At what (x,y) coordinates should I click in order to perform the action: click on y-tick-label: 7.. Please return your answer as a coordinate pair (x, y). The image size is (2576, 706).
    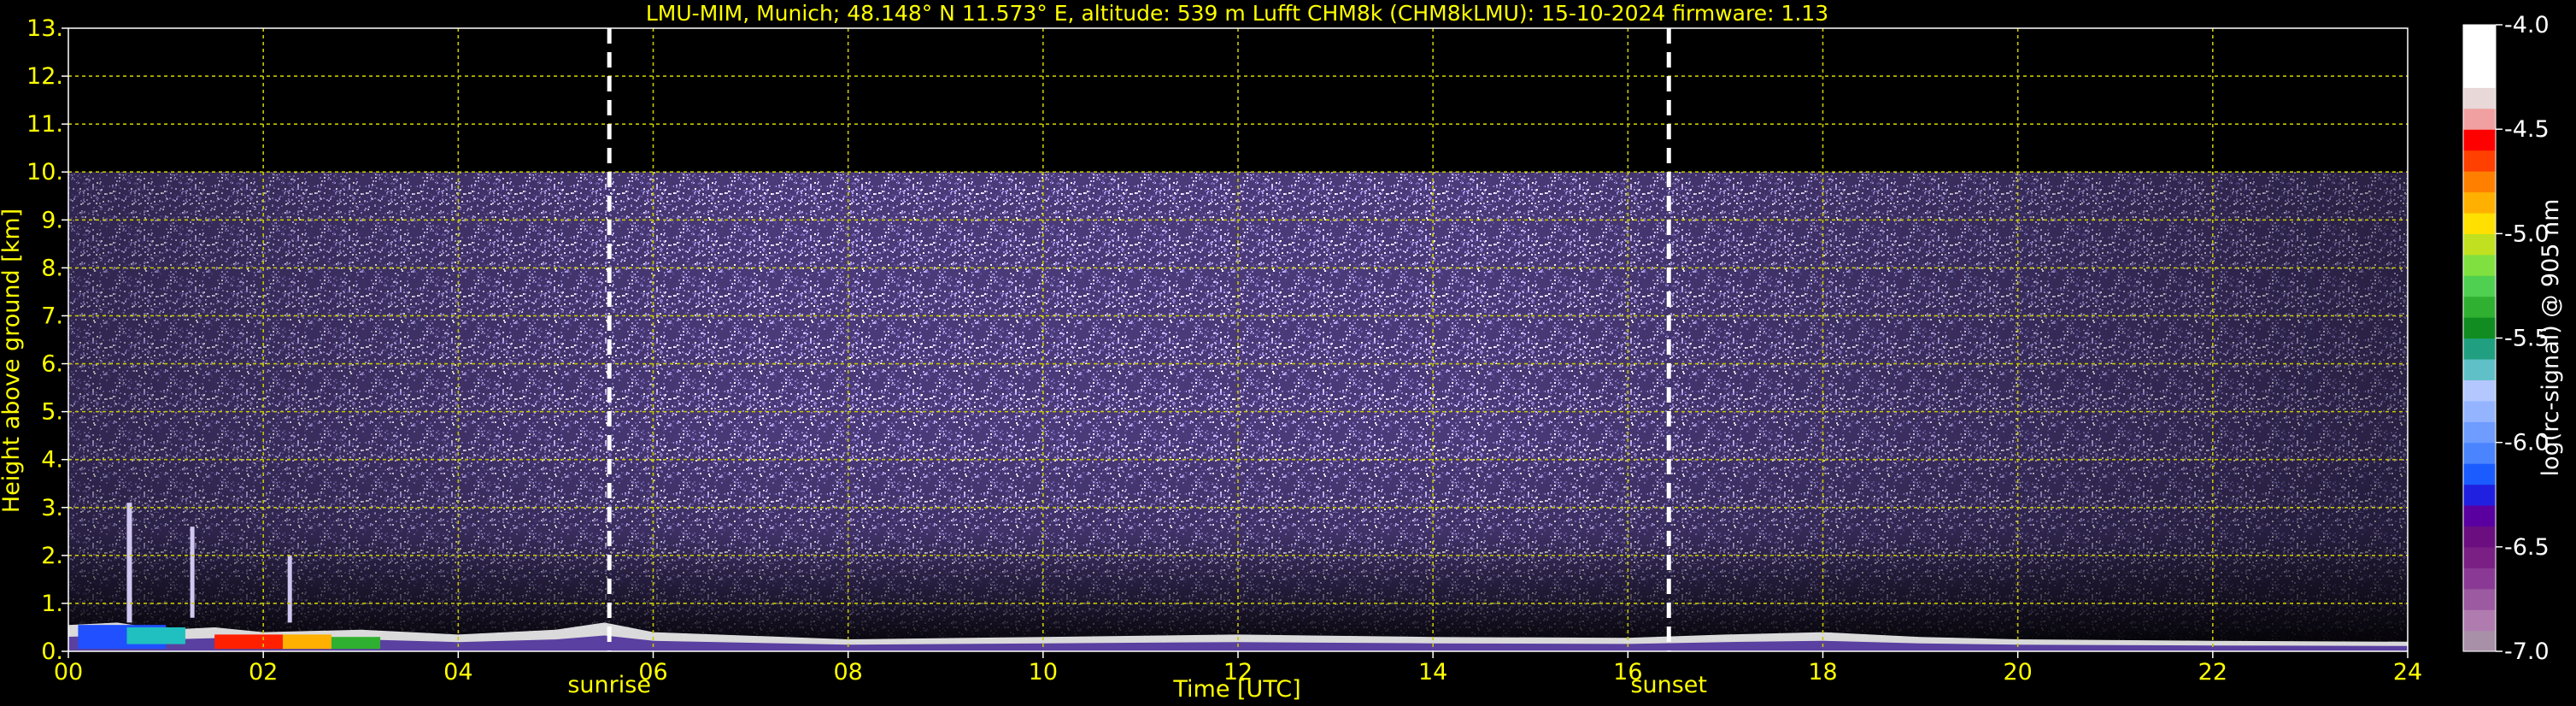
    Looking at the image, I should click on (52, 316).